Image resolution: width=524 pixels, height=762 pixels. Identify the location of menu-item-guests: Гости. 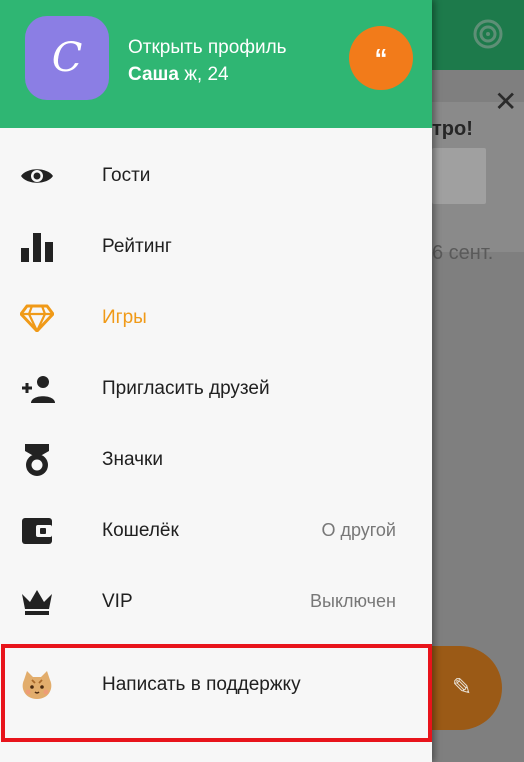
(216, 175).